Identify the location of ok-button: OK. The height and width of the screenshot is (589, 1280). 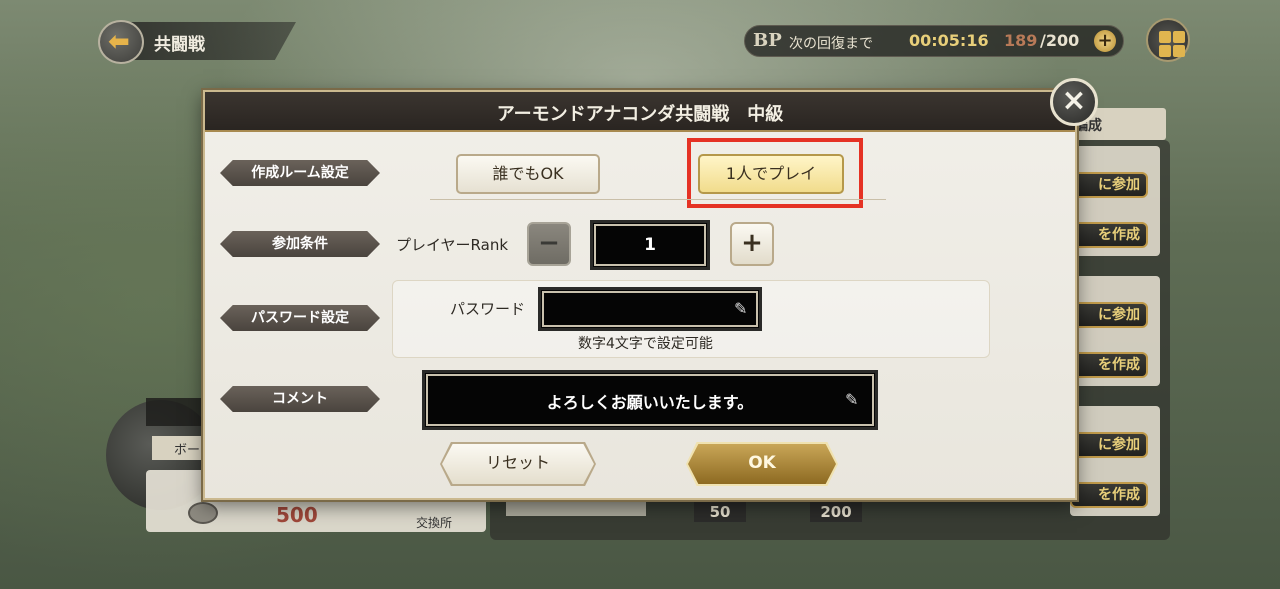
(762, 464).